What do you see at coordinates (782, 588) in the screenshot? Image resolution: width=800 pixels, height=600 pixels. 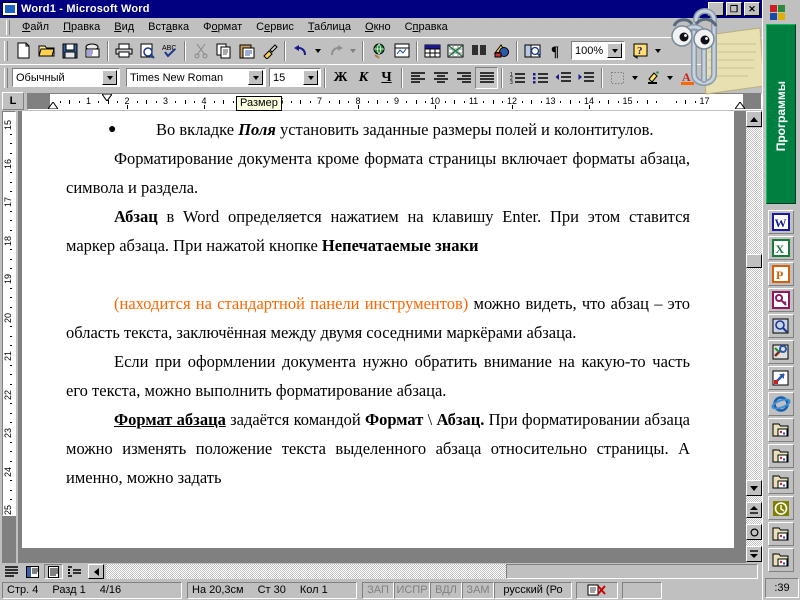 I see `taskbar-clock: :39` at bounding box center [782, 588].